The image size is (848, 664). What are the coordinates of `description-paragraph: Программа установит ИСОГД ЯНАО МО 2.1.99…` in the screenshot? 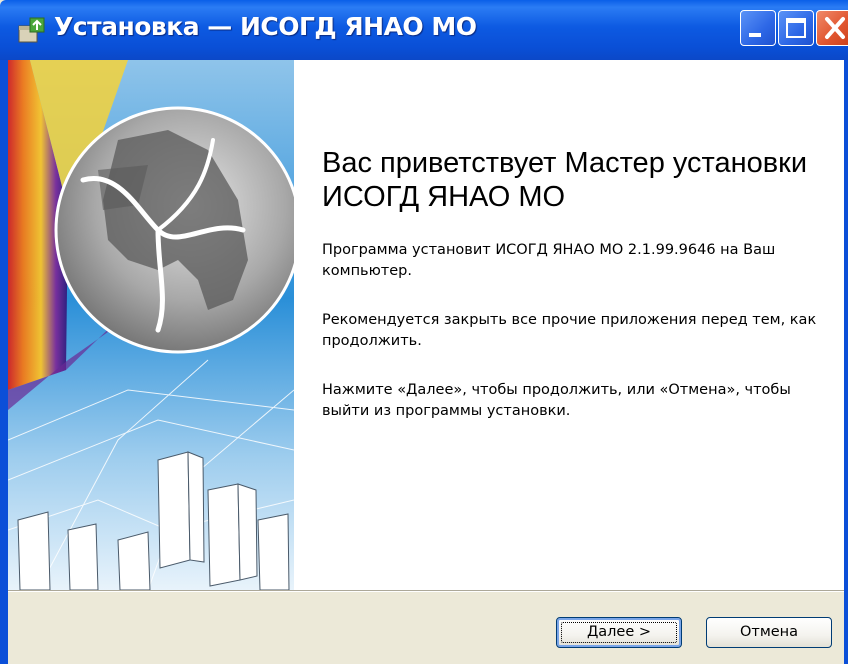 It's located at (549, 260).